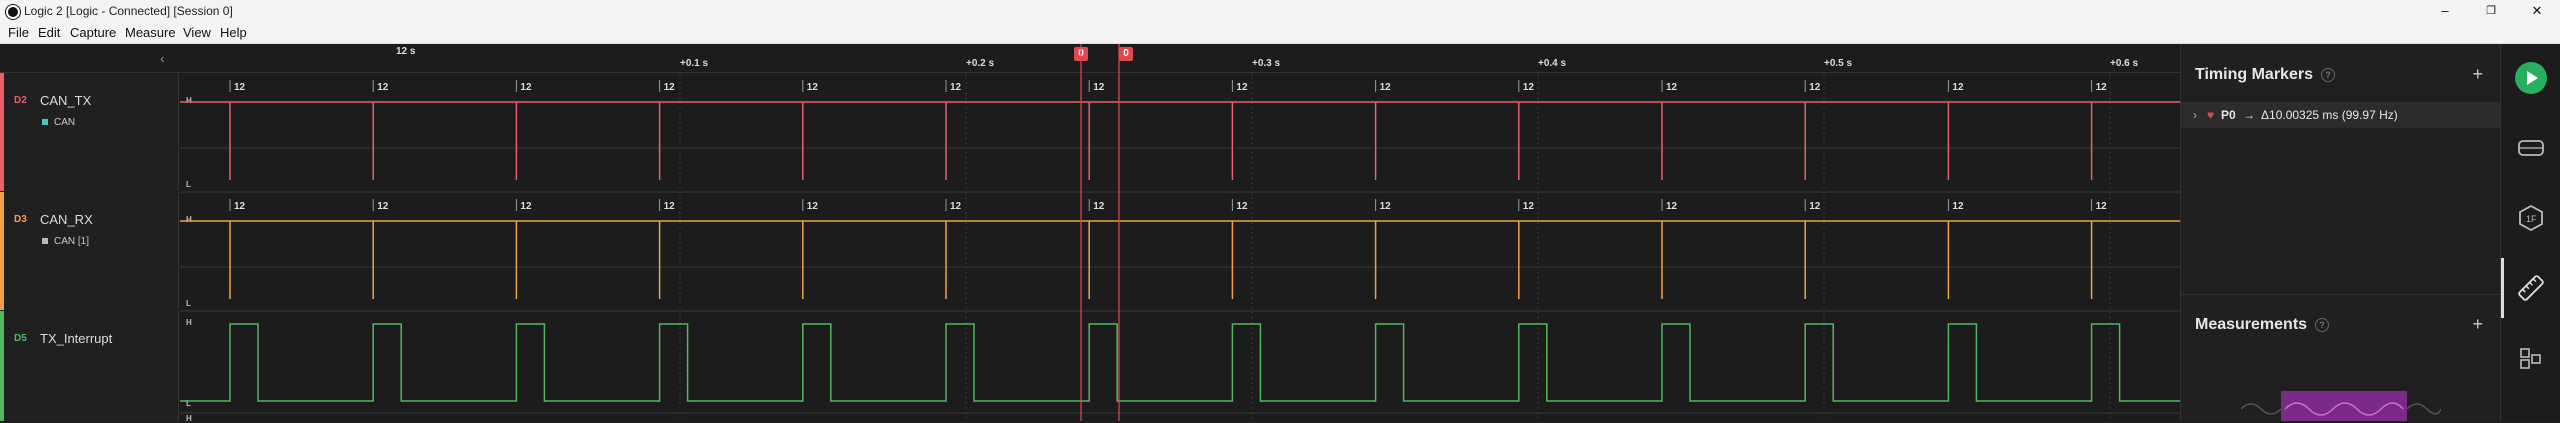 The width and height of the screenshot is (2560, 423). What do you see at coordinates (2502, 288) in the screenshot?
I see `active-tab-indicator` at bounding box center [2502, 288].